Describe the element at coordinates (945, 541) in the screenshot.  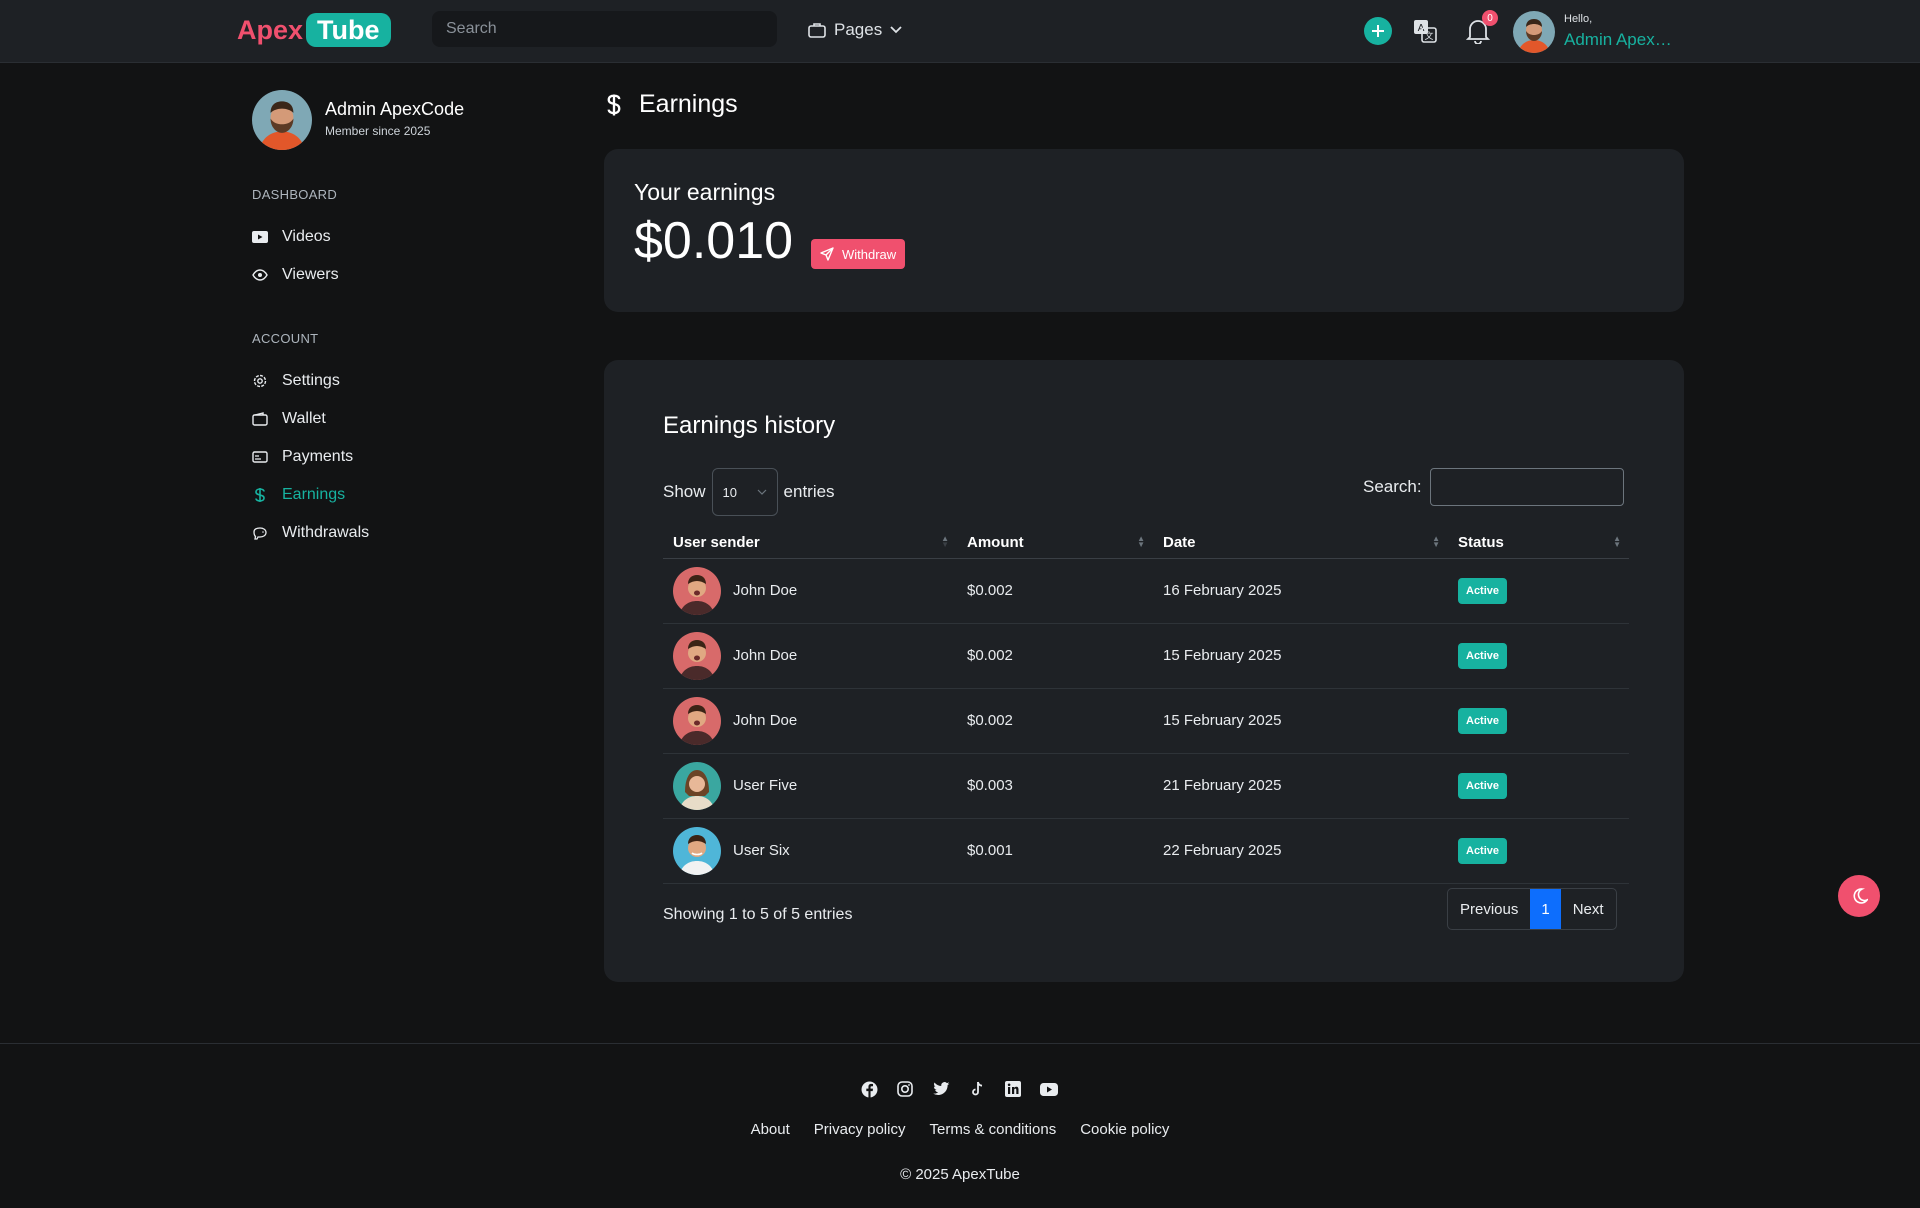
I see `sort-asc-icon: ▲ ▼` at that location.